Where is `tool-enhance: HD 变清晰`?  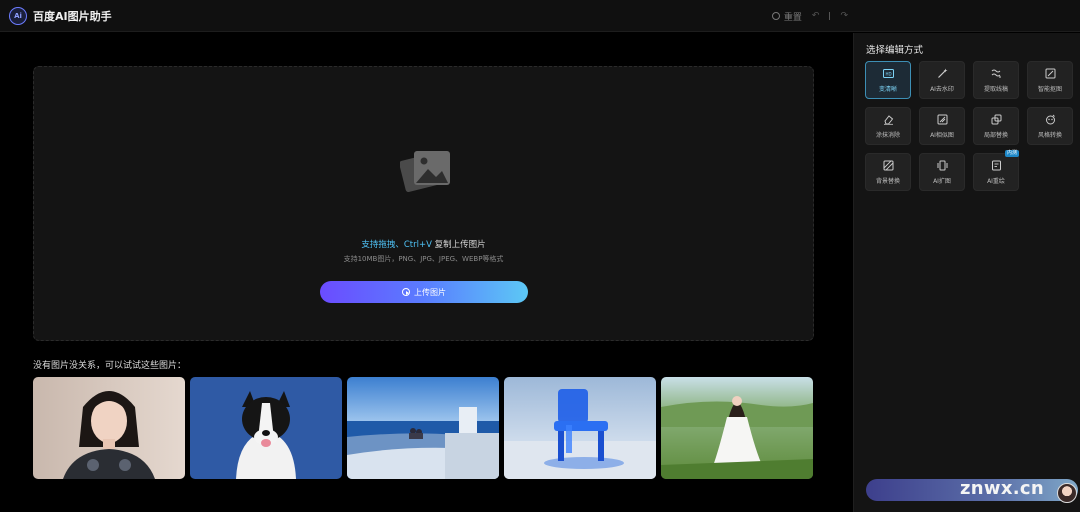 tool-enhance: HD 变清晰 is located at coordinates (888, 80).